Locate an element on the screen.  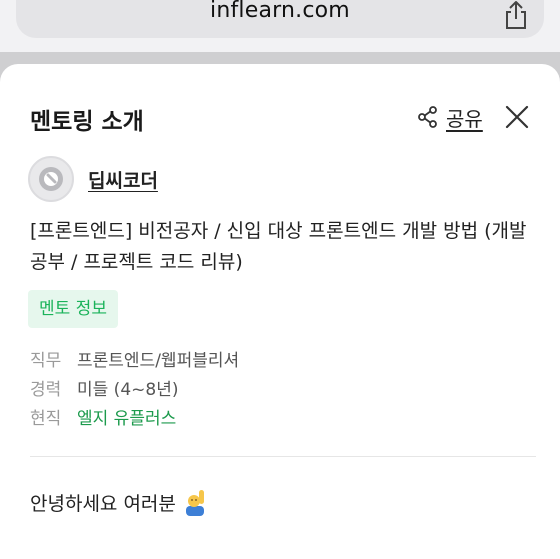
info-row-job: 직무 프론트엔드/웹퍼블리셔 is located at coordinates (134, 358).